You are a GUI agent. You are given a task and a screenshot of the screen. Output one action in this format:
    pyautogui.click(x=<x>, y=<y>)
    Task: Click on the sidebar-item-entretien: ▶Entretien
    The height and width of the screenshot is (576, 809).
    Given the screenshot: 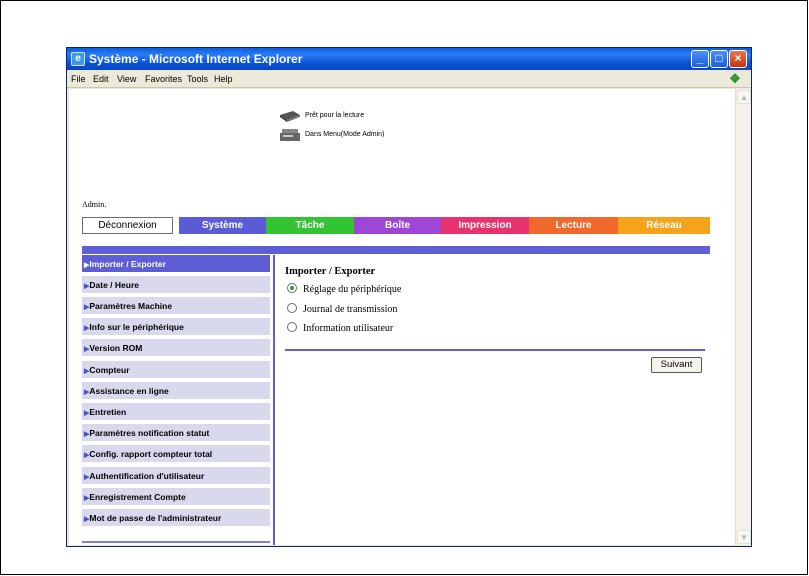 What is the action you would take?
    pyautogui.click(x=176, y=412)
    